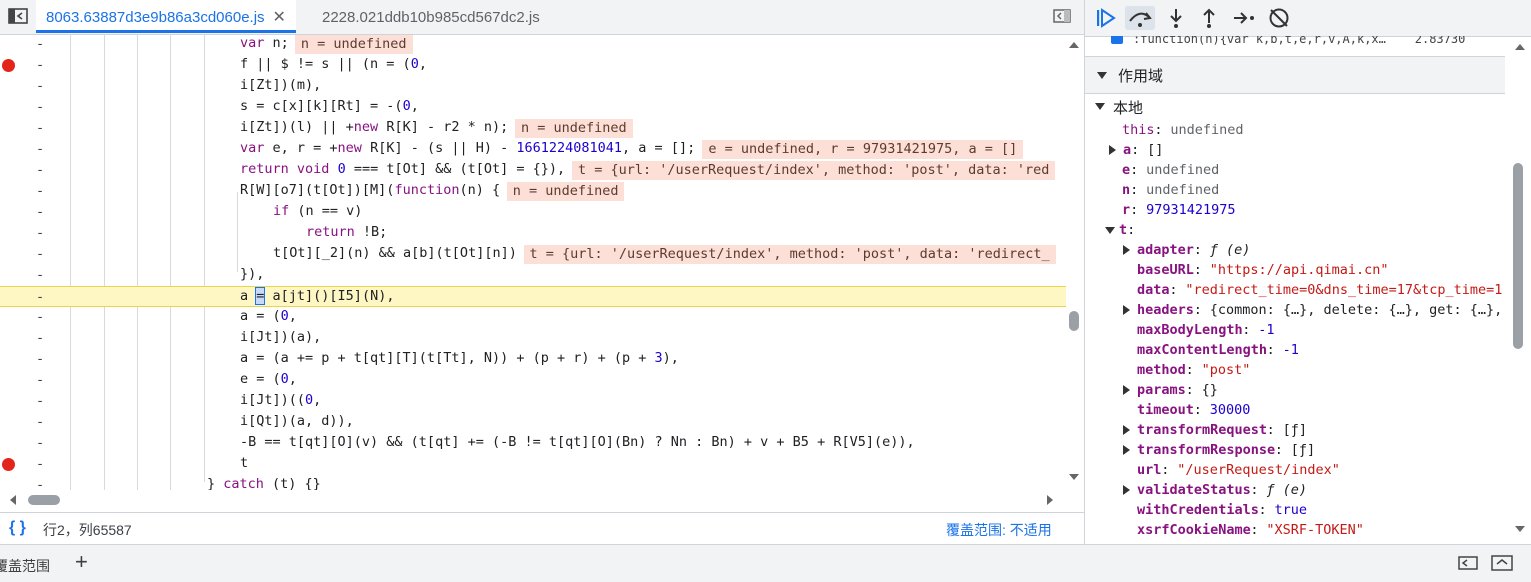 The height and width of the screenshot is (582, 1531). Describe the element at coordinates (533, 107) in the screenshot. I see `code-line: - s = c[x][k][Rt] = -(0,` at that location.